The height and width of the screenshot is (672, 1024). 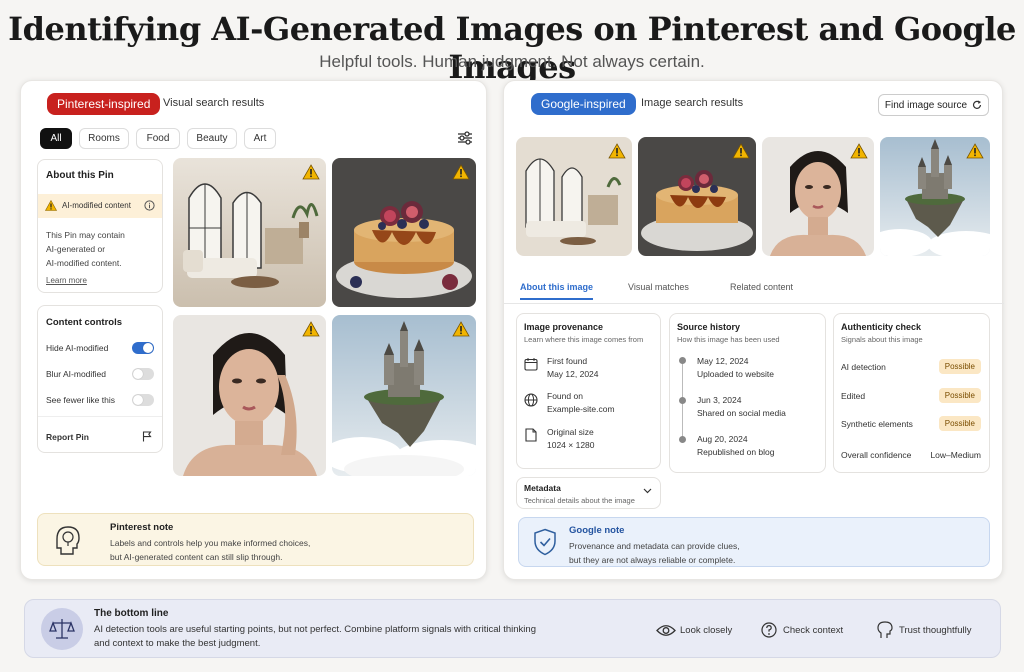 What do you see at coordinates (658, 287) in the screenshot?
I see `tab-visual-matches: Visual matches` at bounding box center [658, 287].